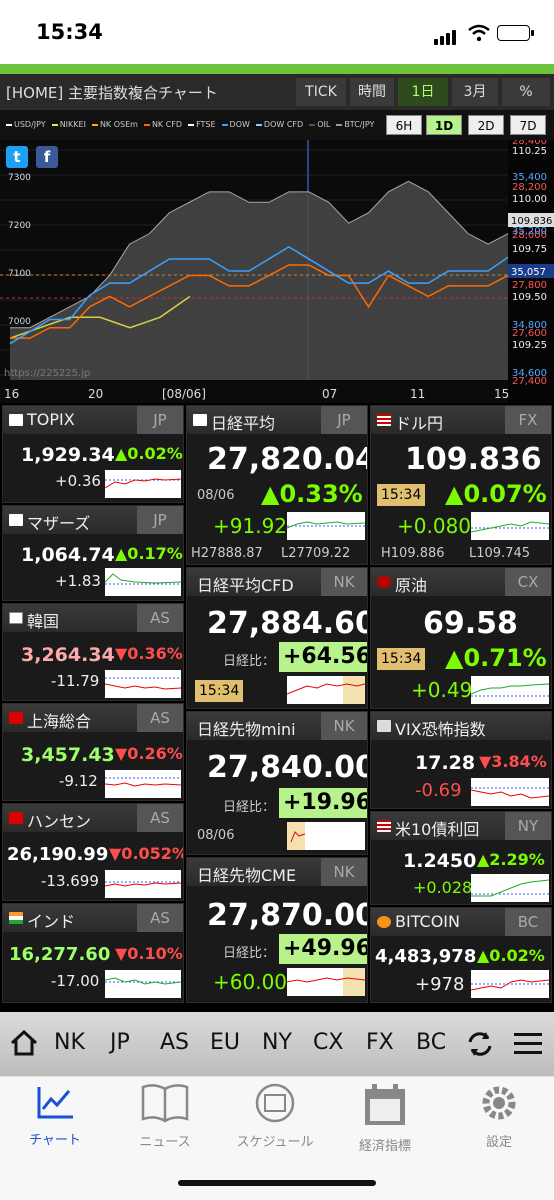  I want to click on gear-icon, so click(499, 1103).